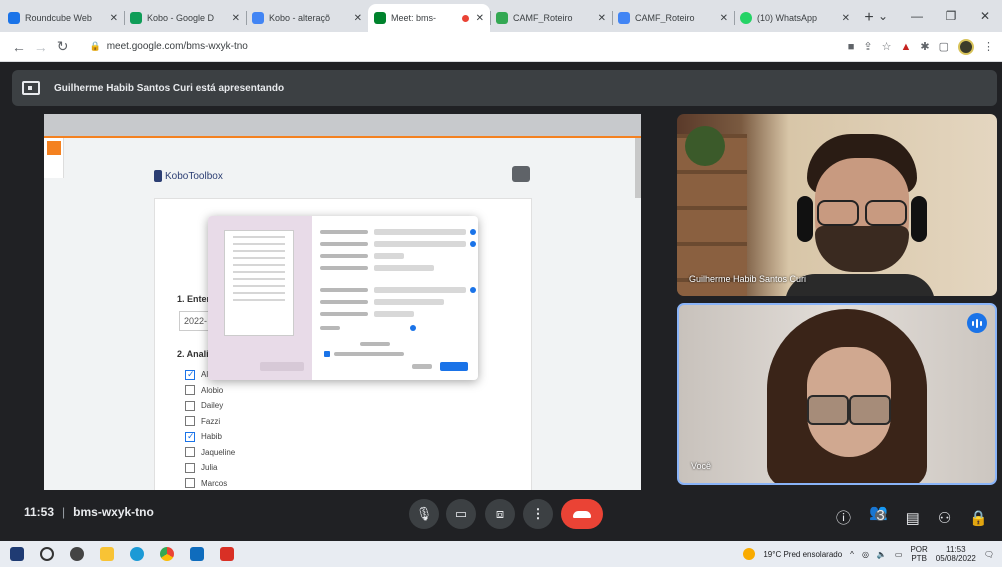 Image resolution: width=1002 pixels, height=567 pixels. What do you see at coordinates (94, 46) in the screenshot?
I see `lock-icon: 🔒` at bounding box center [94, 46].